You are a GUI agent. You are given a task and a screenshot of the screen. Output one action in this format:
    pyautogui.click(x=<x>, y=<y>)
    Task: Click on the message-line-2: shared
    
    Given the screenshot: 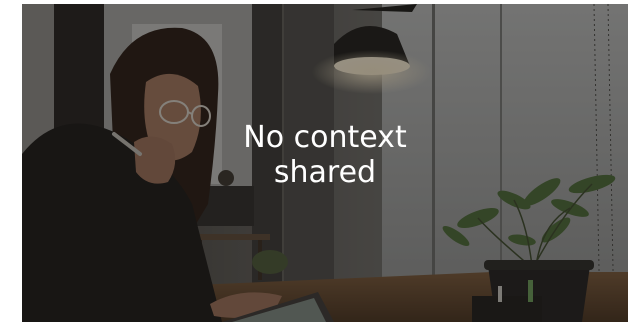 What is the action you would take?
    pyautogui.click(x=325, y=172)
    